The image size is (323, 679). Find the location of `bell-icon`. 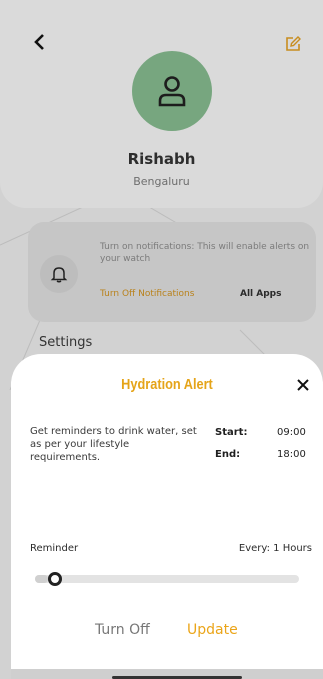

bell-icon is located at coordinates (59, 275).